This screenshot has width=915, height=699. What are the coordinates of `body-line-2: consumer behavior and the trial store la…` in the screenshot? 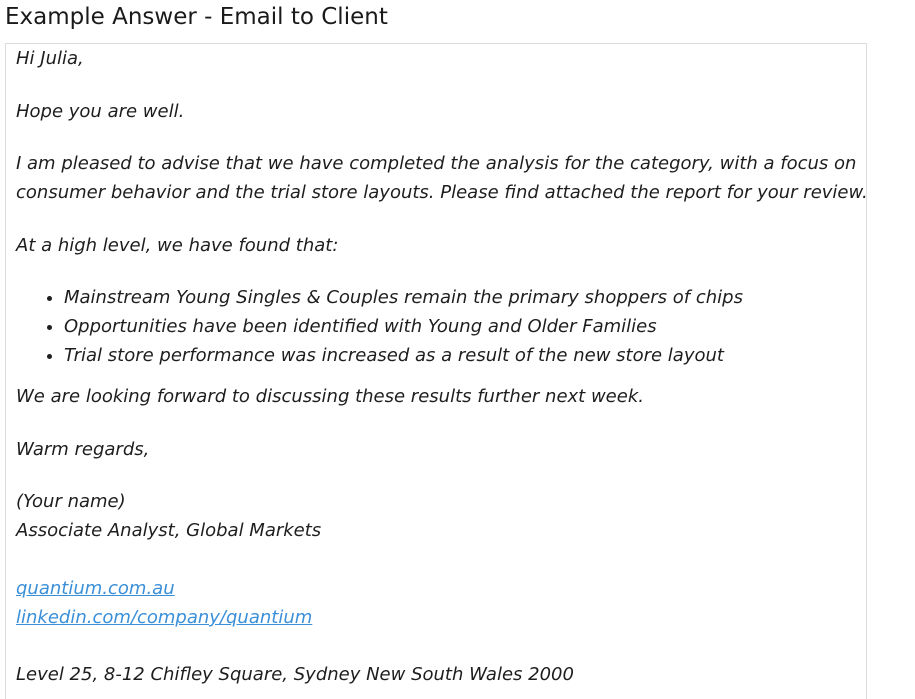 It's located at (442, 192).